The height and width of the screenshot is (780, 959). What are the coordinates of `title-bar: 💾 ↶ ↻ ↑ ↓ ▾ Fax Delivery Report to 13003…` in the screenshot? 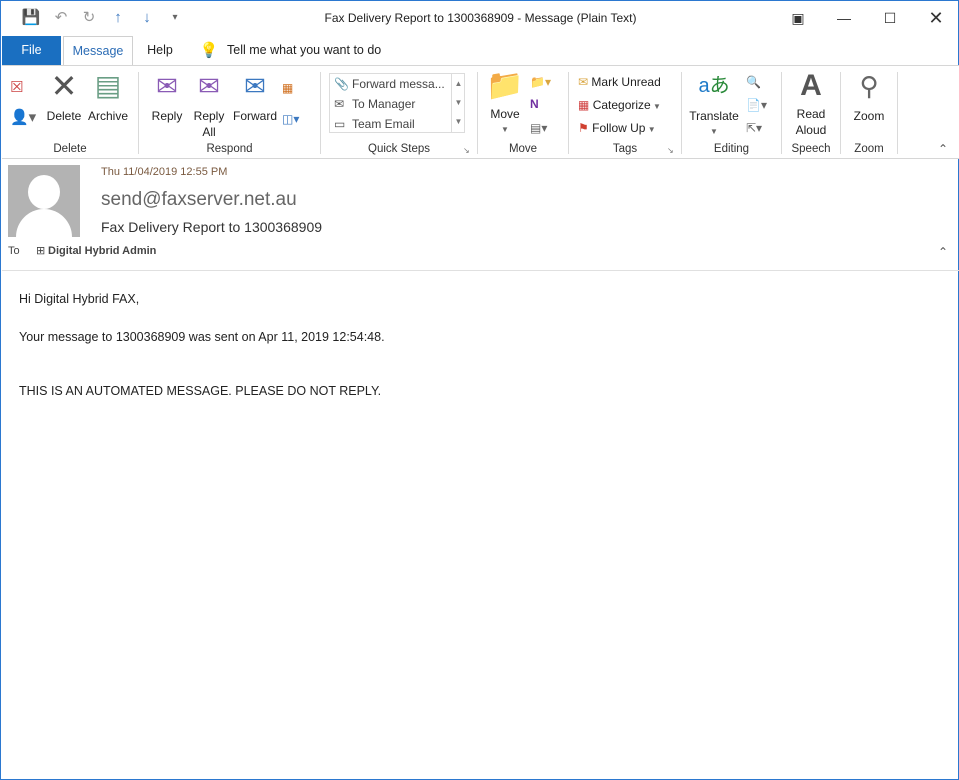 It's located at (480, 18).